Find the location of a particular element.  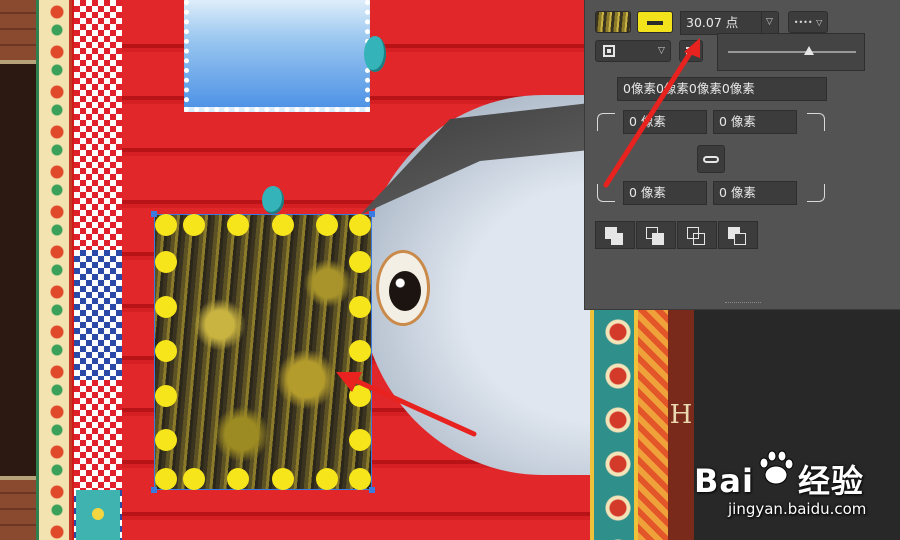

baidu-jingyan-watermark: Bai 经验 jingyan.baidu.com is located at coordinates (795, 490).